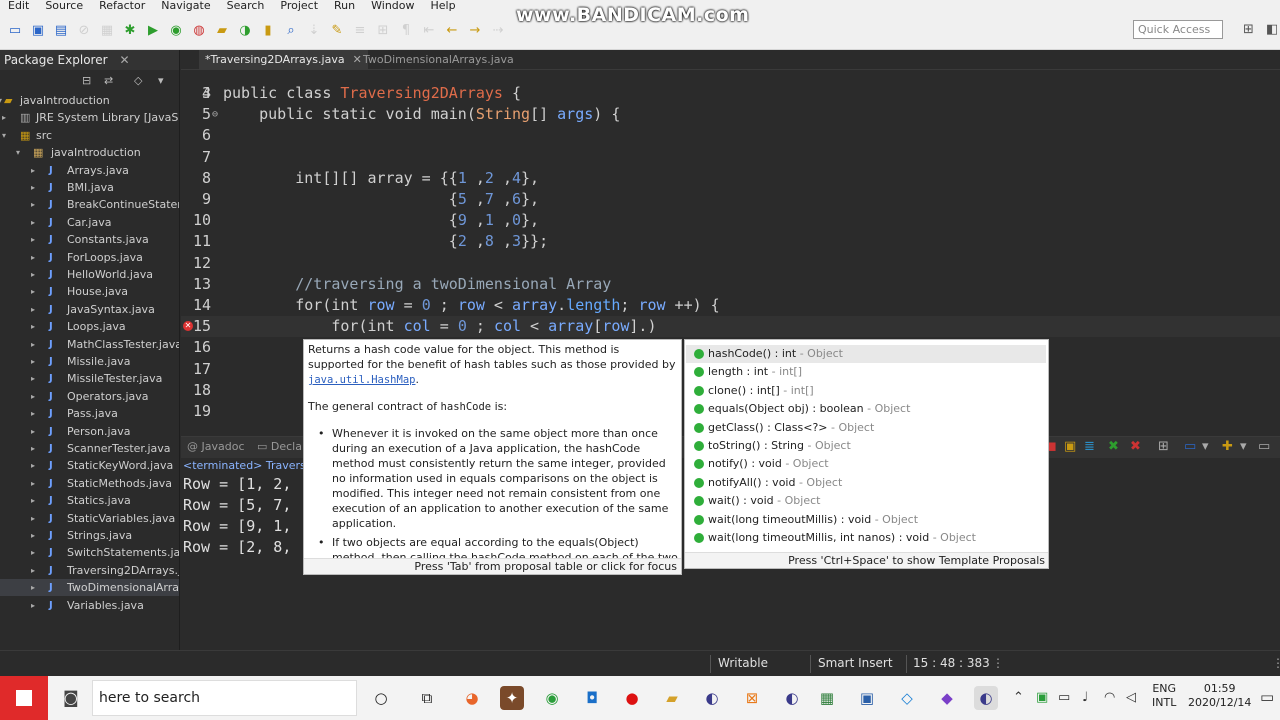  What do you see at coordinates (24, 698) in the screenshot?
I see `record-stop-icon` at bounding box center [24, 698].